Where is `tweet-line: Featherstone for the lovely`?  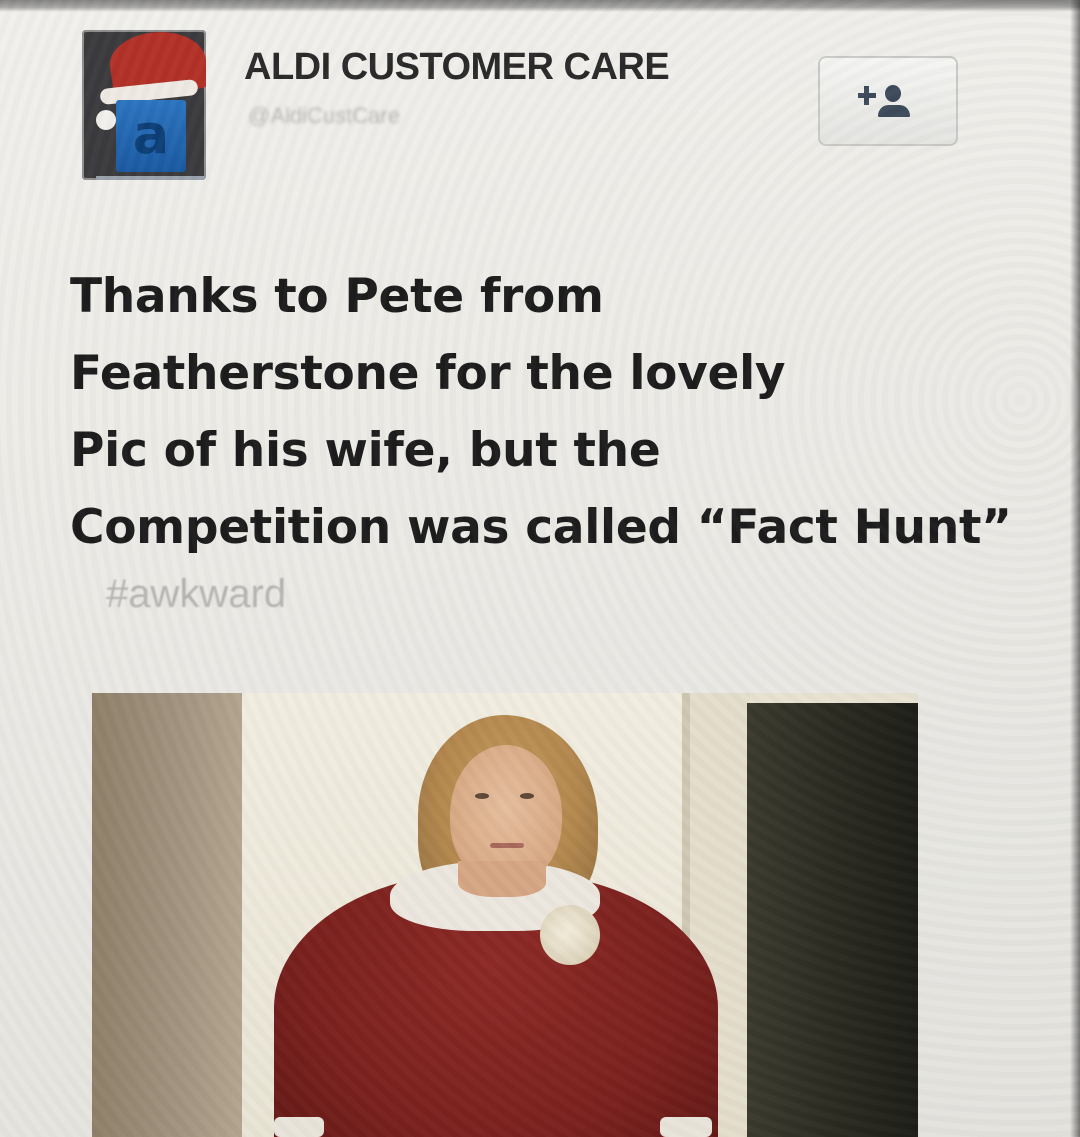
tweet-line: Featherstone for the lovely is located at coordinates (428, 373).